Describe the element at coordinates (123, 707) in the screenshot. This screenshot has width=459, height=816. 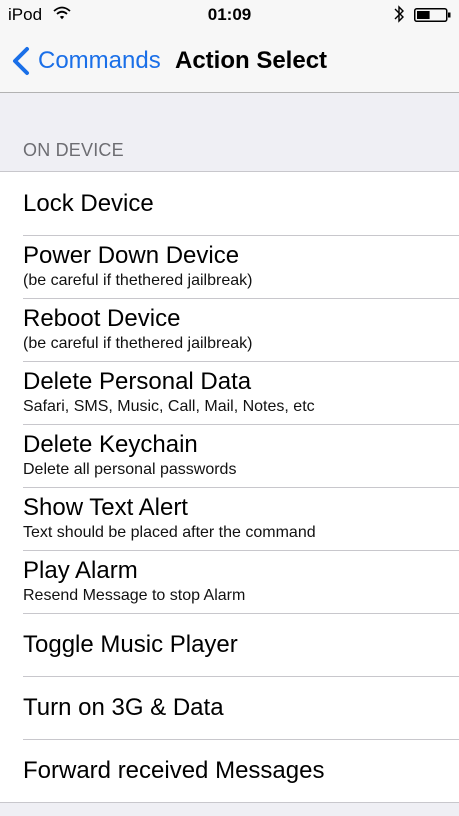
I see `list-item-title: Turn on 3G & Data` at that location.